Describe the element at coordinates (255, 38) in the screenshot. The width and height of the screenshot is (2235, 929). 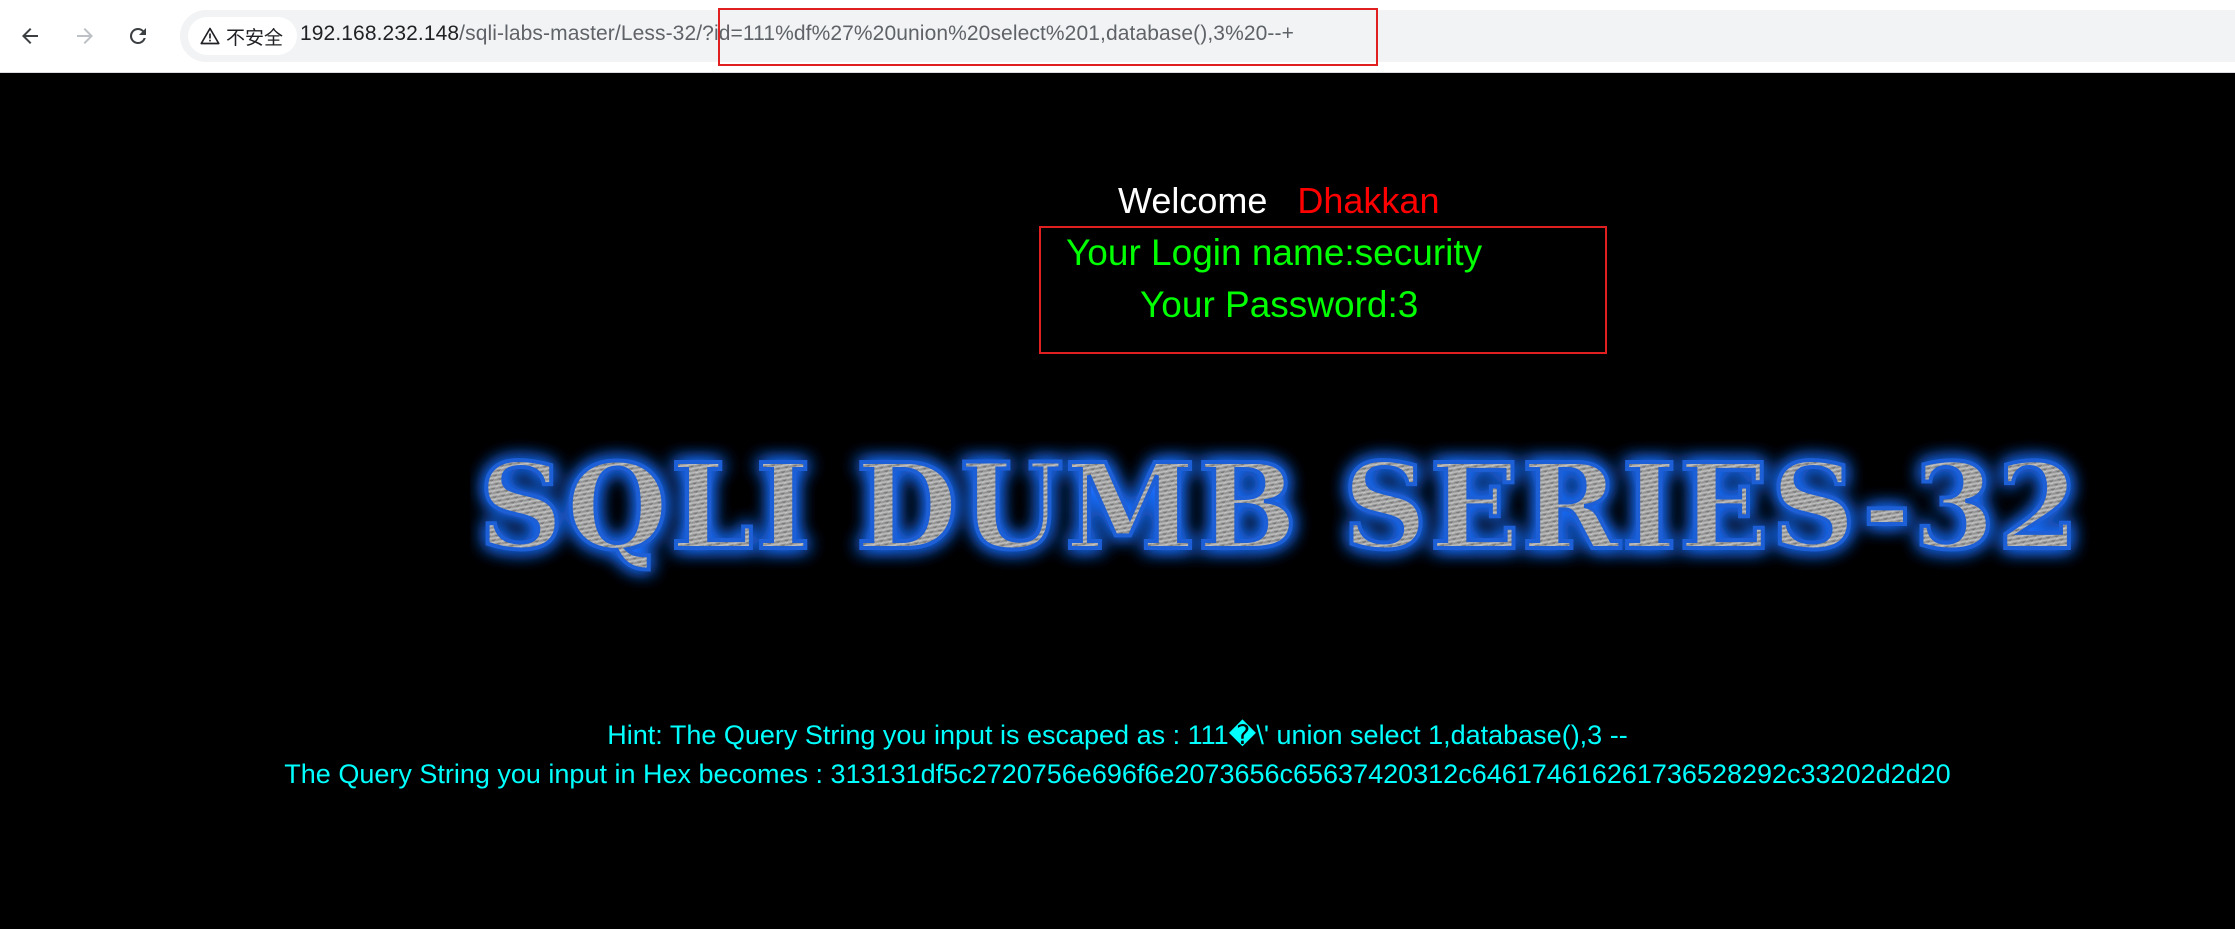
I see `security-label: 不安全` at that location.